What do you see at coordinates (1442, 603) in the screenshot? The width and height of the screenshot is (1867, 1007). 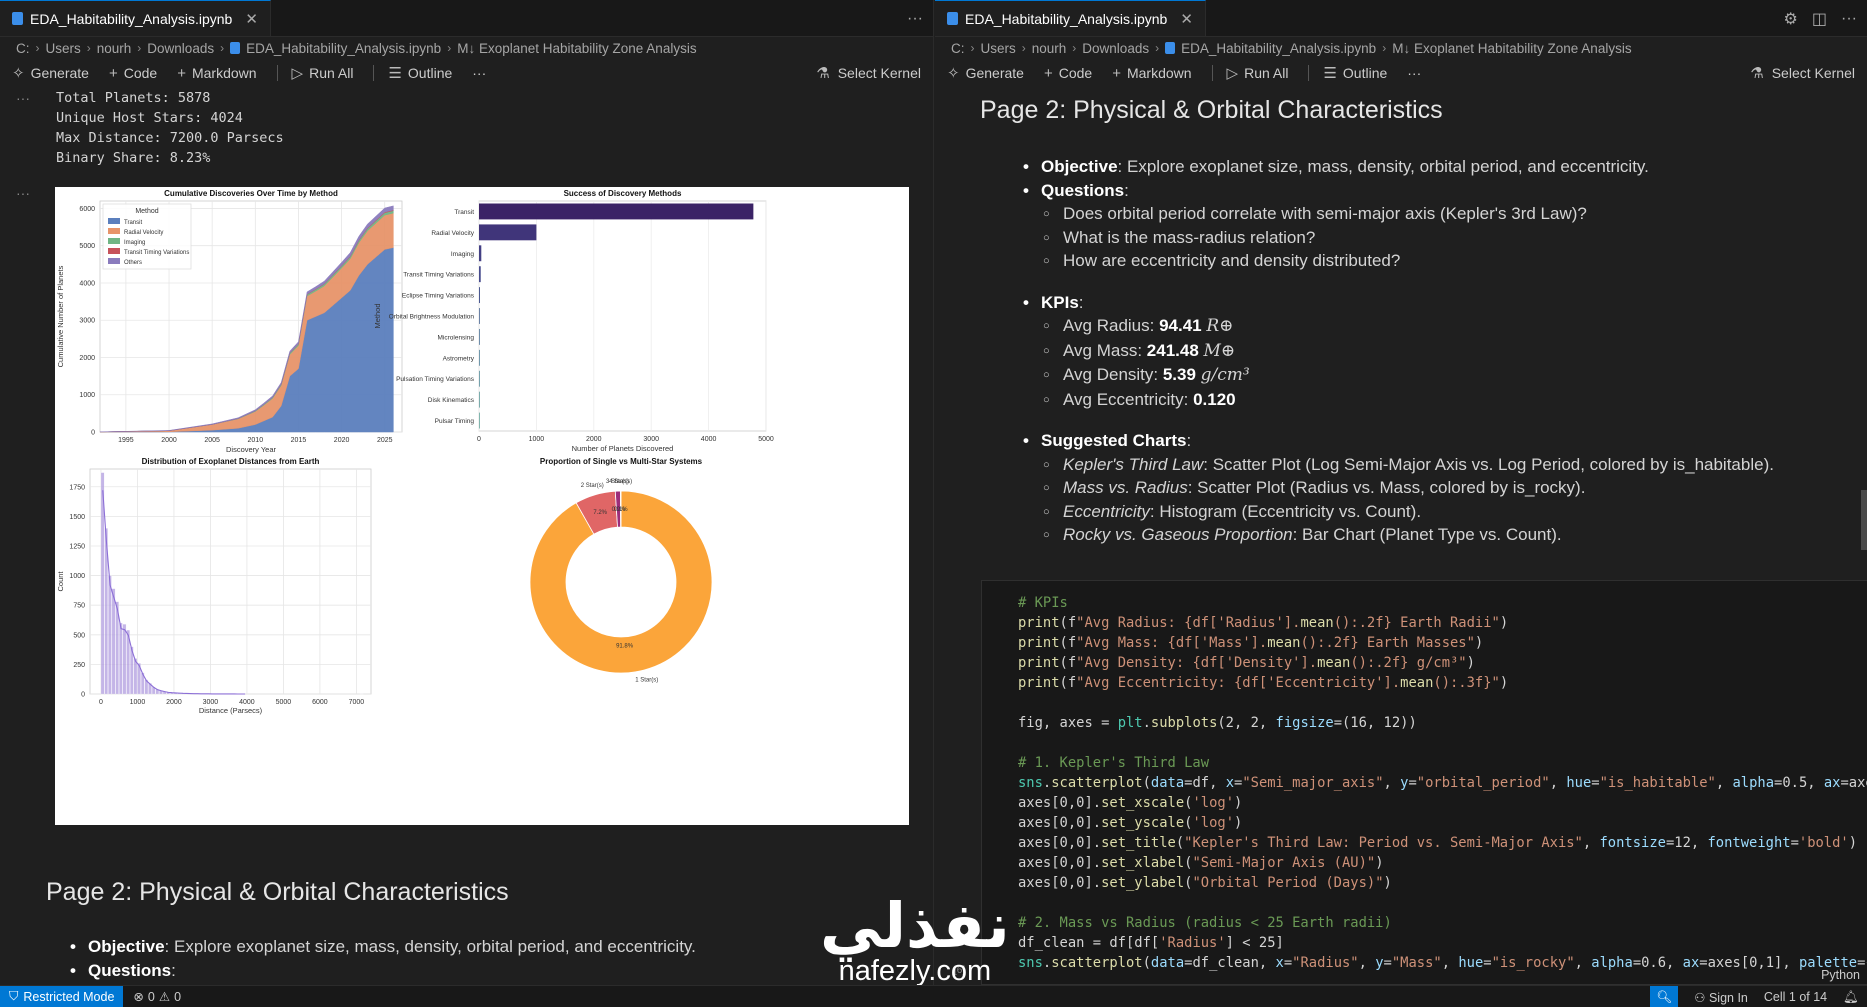 I see `code-line: # KPIs` at bounding box center [1442, 603].